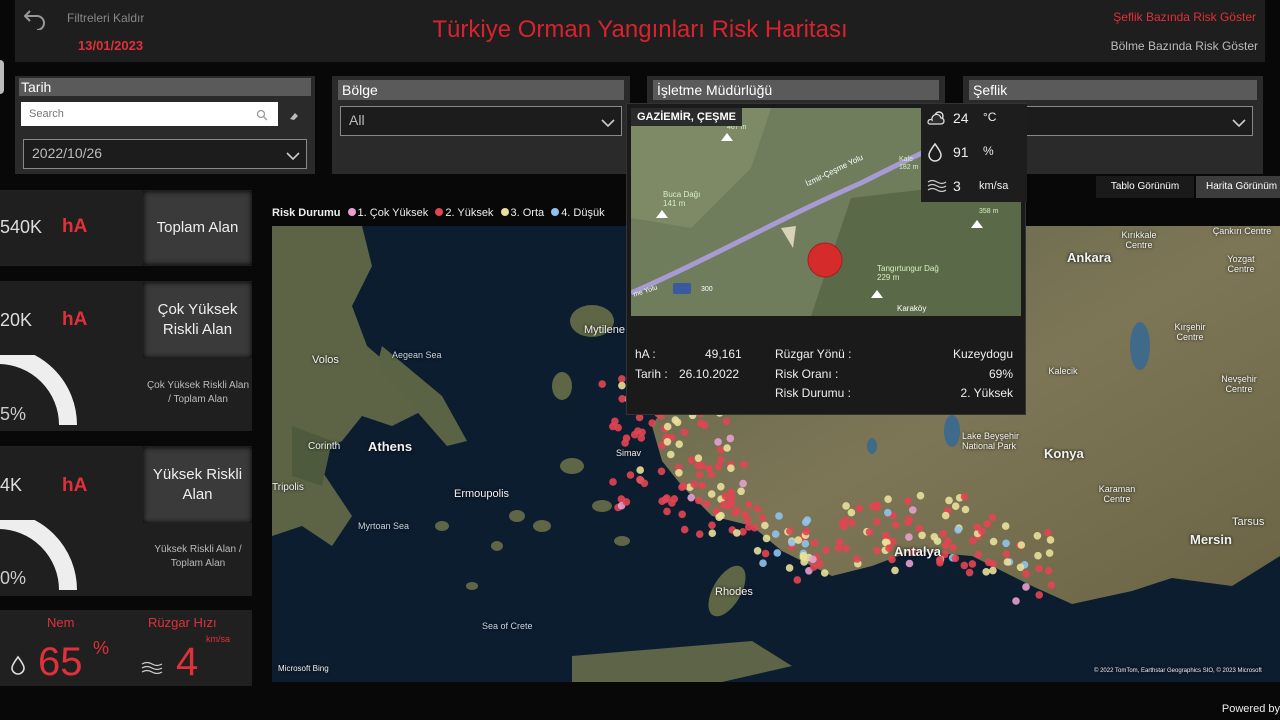 This screenshot has height=720, width=1280. I want to click on toplam-alan-button: Toplam Alan, so click(197, 228).